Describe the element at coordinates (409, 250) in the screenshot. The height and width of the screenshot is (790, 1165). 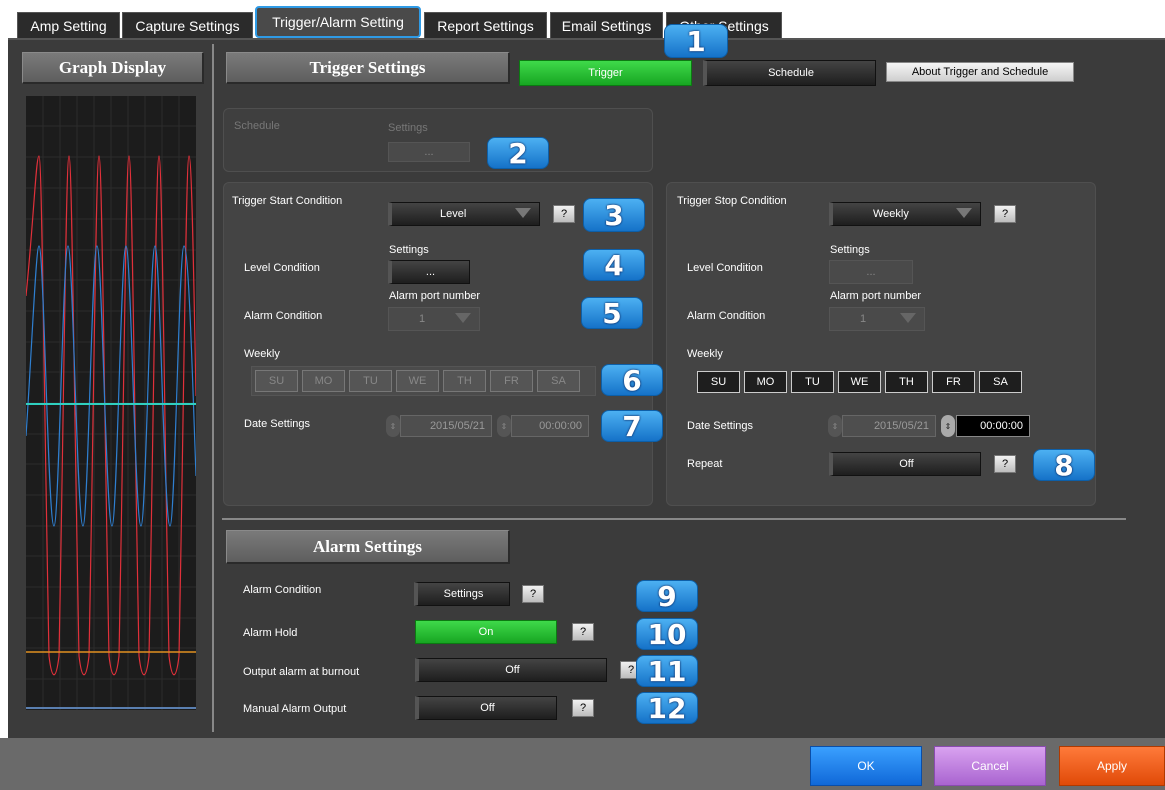
I see `start-settings-label: Settings` at that location.